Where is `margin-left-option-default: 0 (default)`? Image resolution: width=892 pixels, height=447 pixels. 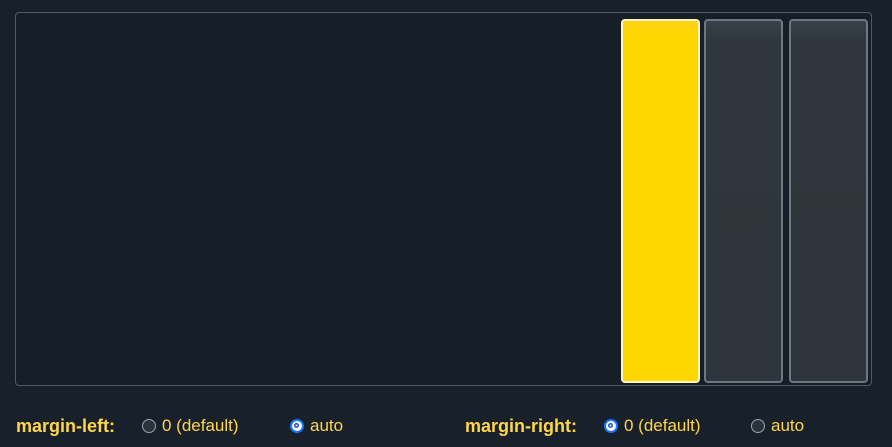
margin-left-option-default: 0 (default) is located at coordinates (190, 426).